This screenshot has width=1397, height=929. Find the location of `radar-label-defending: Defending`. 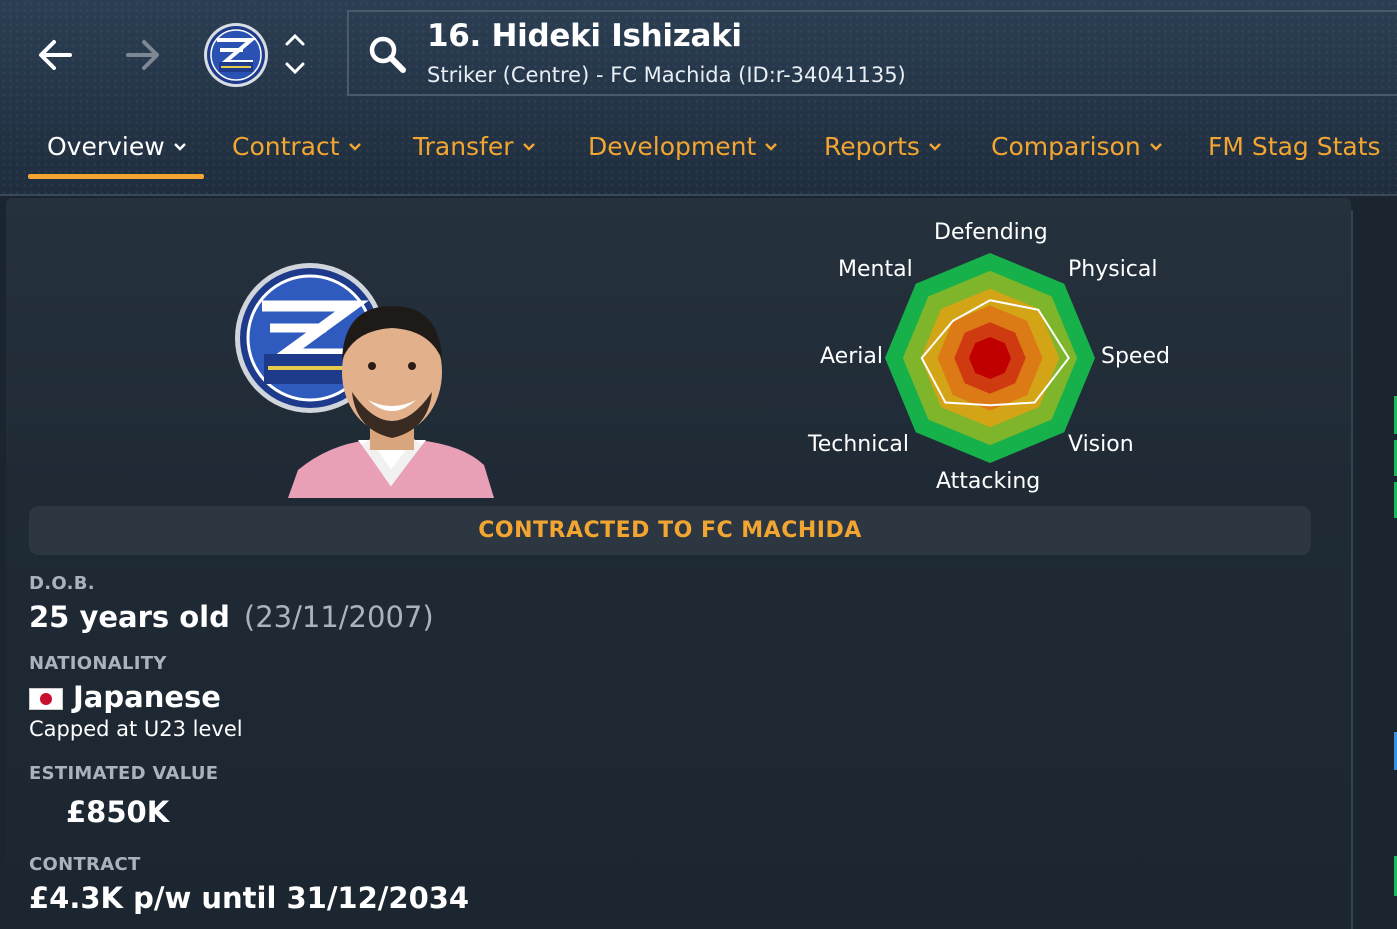

radar-label-defending: Defending is located at coordinates (991, 232).